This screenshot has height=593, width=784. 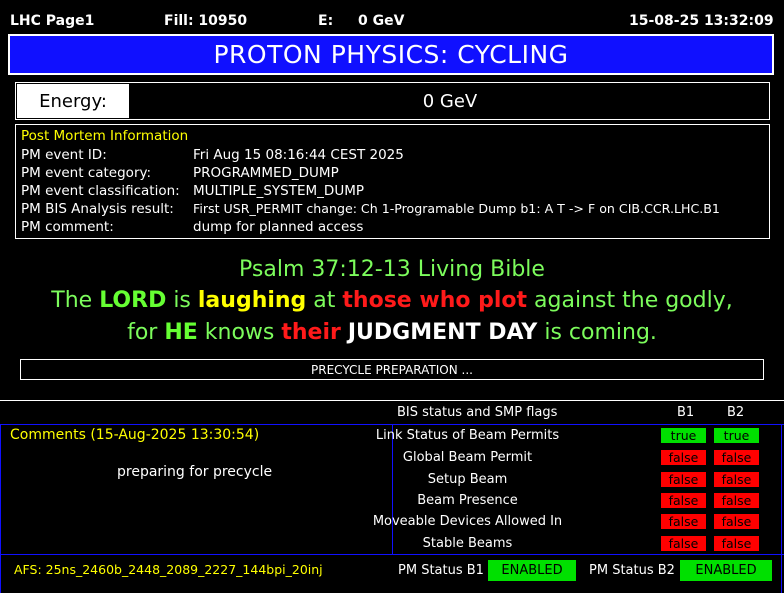 I want to click on verse-text: for, so click(x=146, y=332).